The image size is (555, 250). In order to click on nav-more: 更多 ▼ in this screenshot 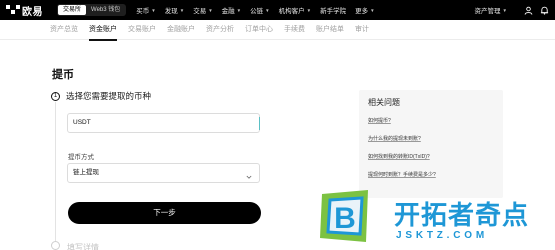, I will do `click(365, 10)`.